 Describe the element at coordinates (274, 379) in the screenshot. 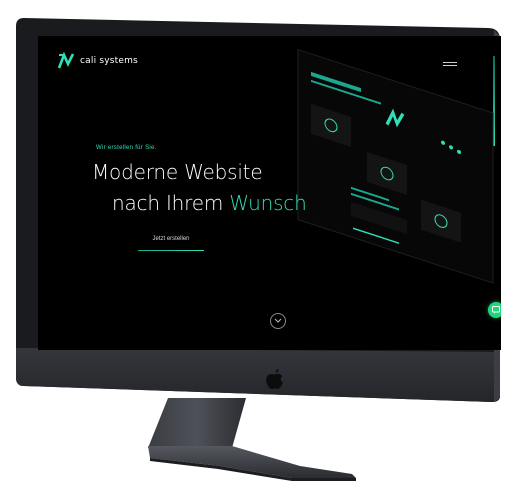

I see `apple-logo-icon` at that location.